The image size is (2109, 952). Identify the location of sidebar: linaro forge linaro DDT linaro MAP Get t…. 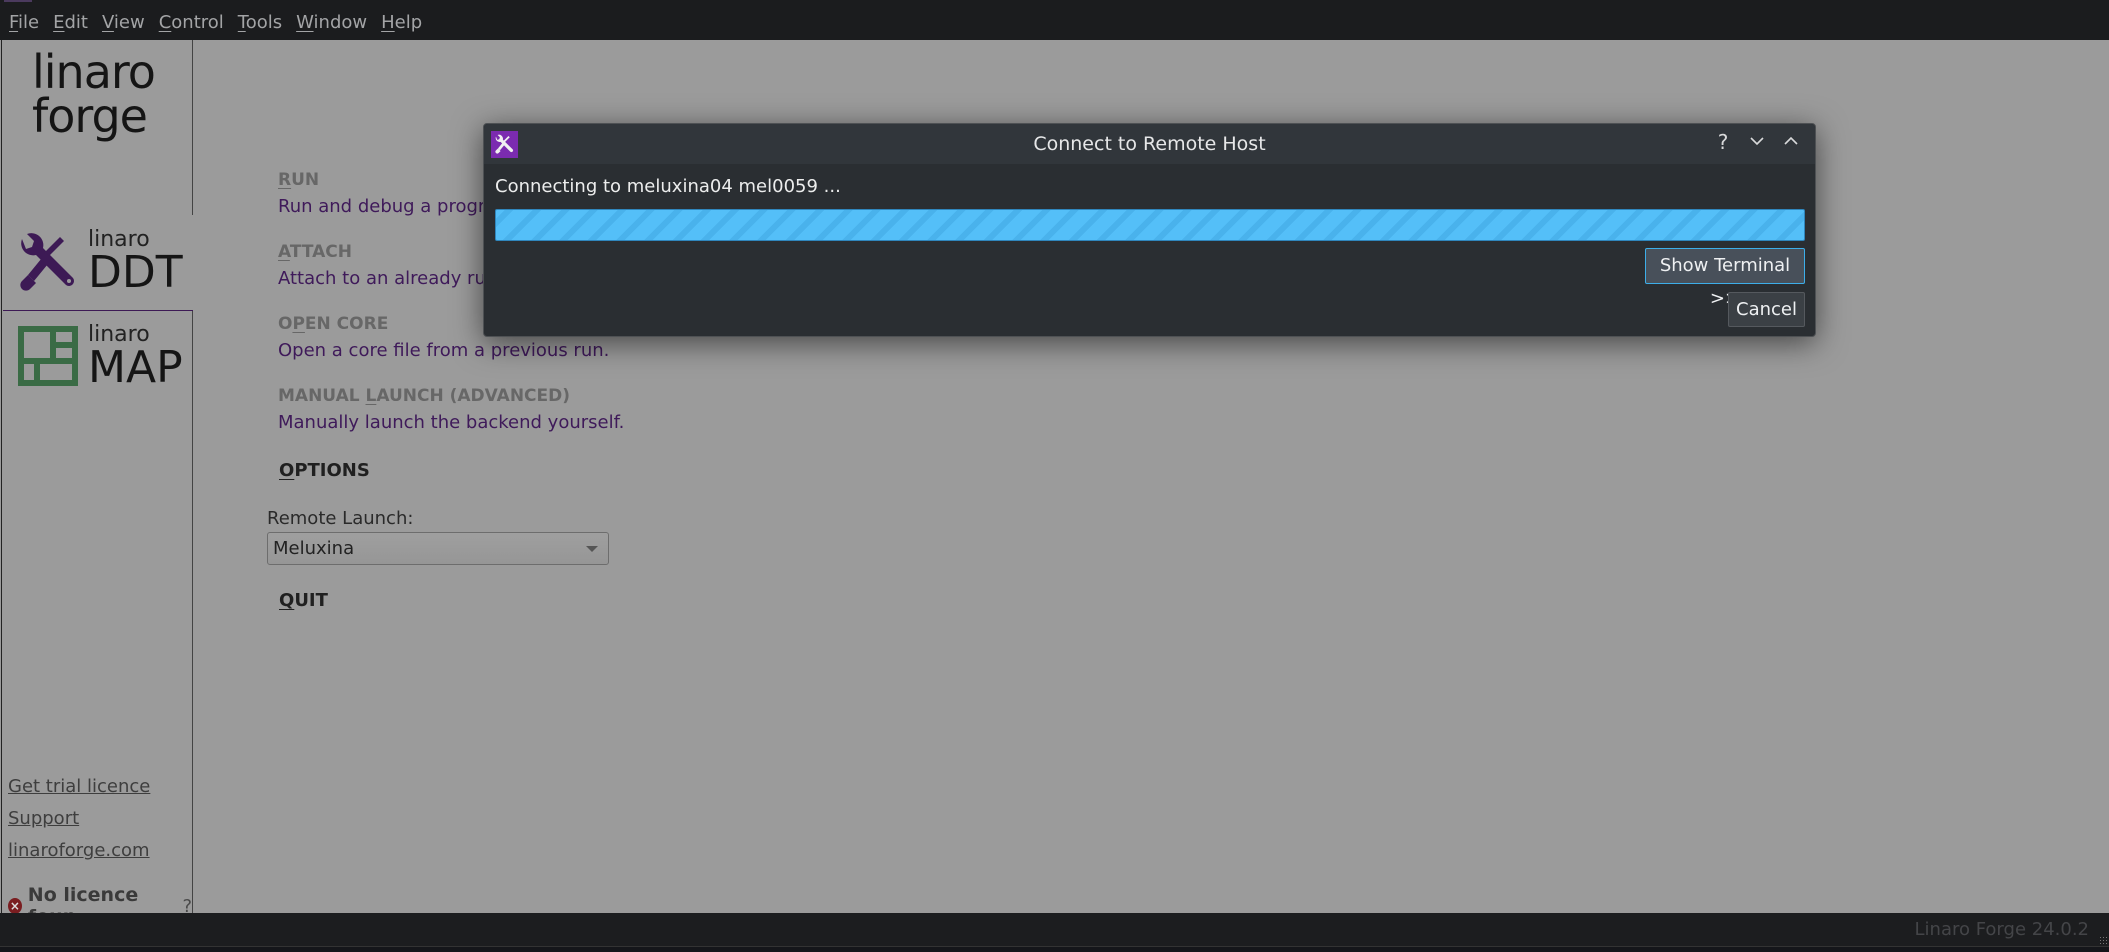
(97, 484).